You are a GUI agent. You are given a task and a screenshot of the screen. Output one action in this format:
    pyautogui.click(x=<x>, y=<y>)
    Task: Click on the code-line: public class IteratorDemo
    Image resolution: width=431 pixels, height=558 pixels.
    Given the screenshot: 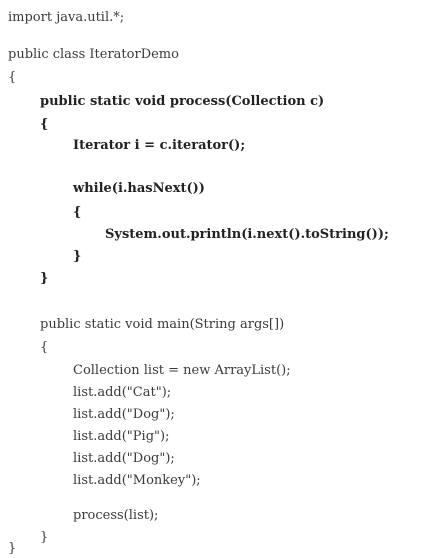 What is the action you would take?
    pyautogui.click(x=93, y=54)
    